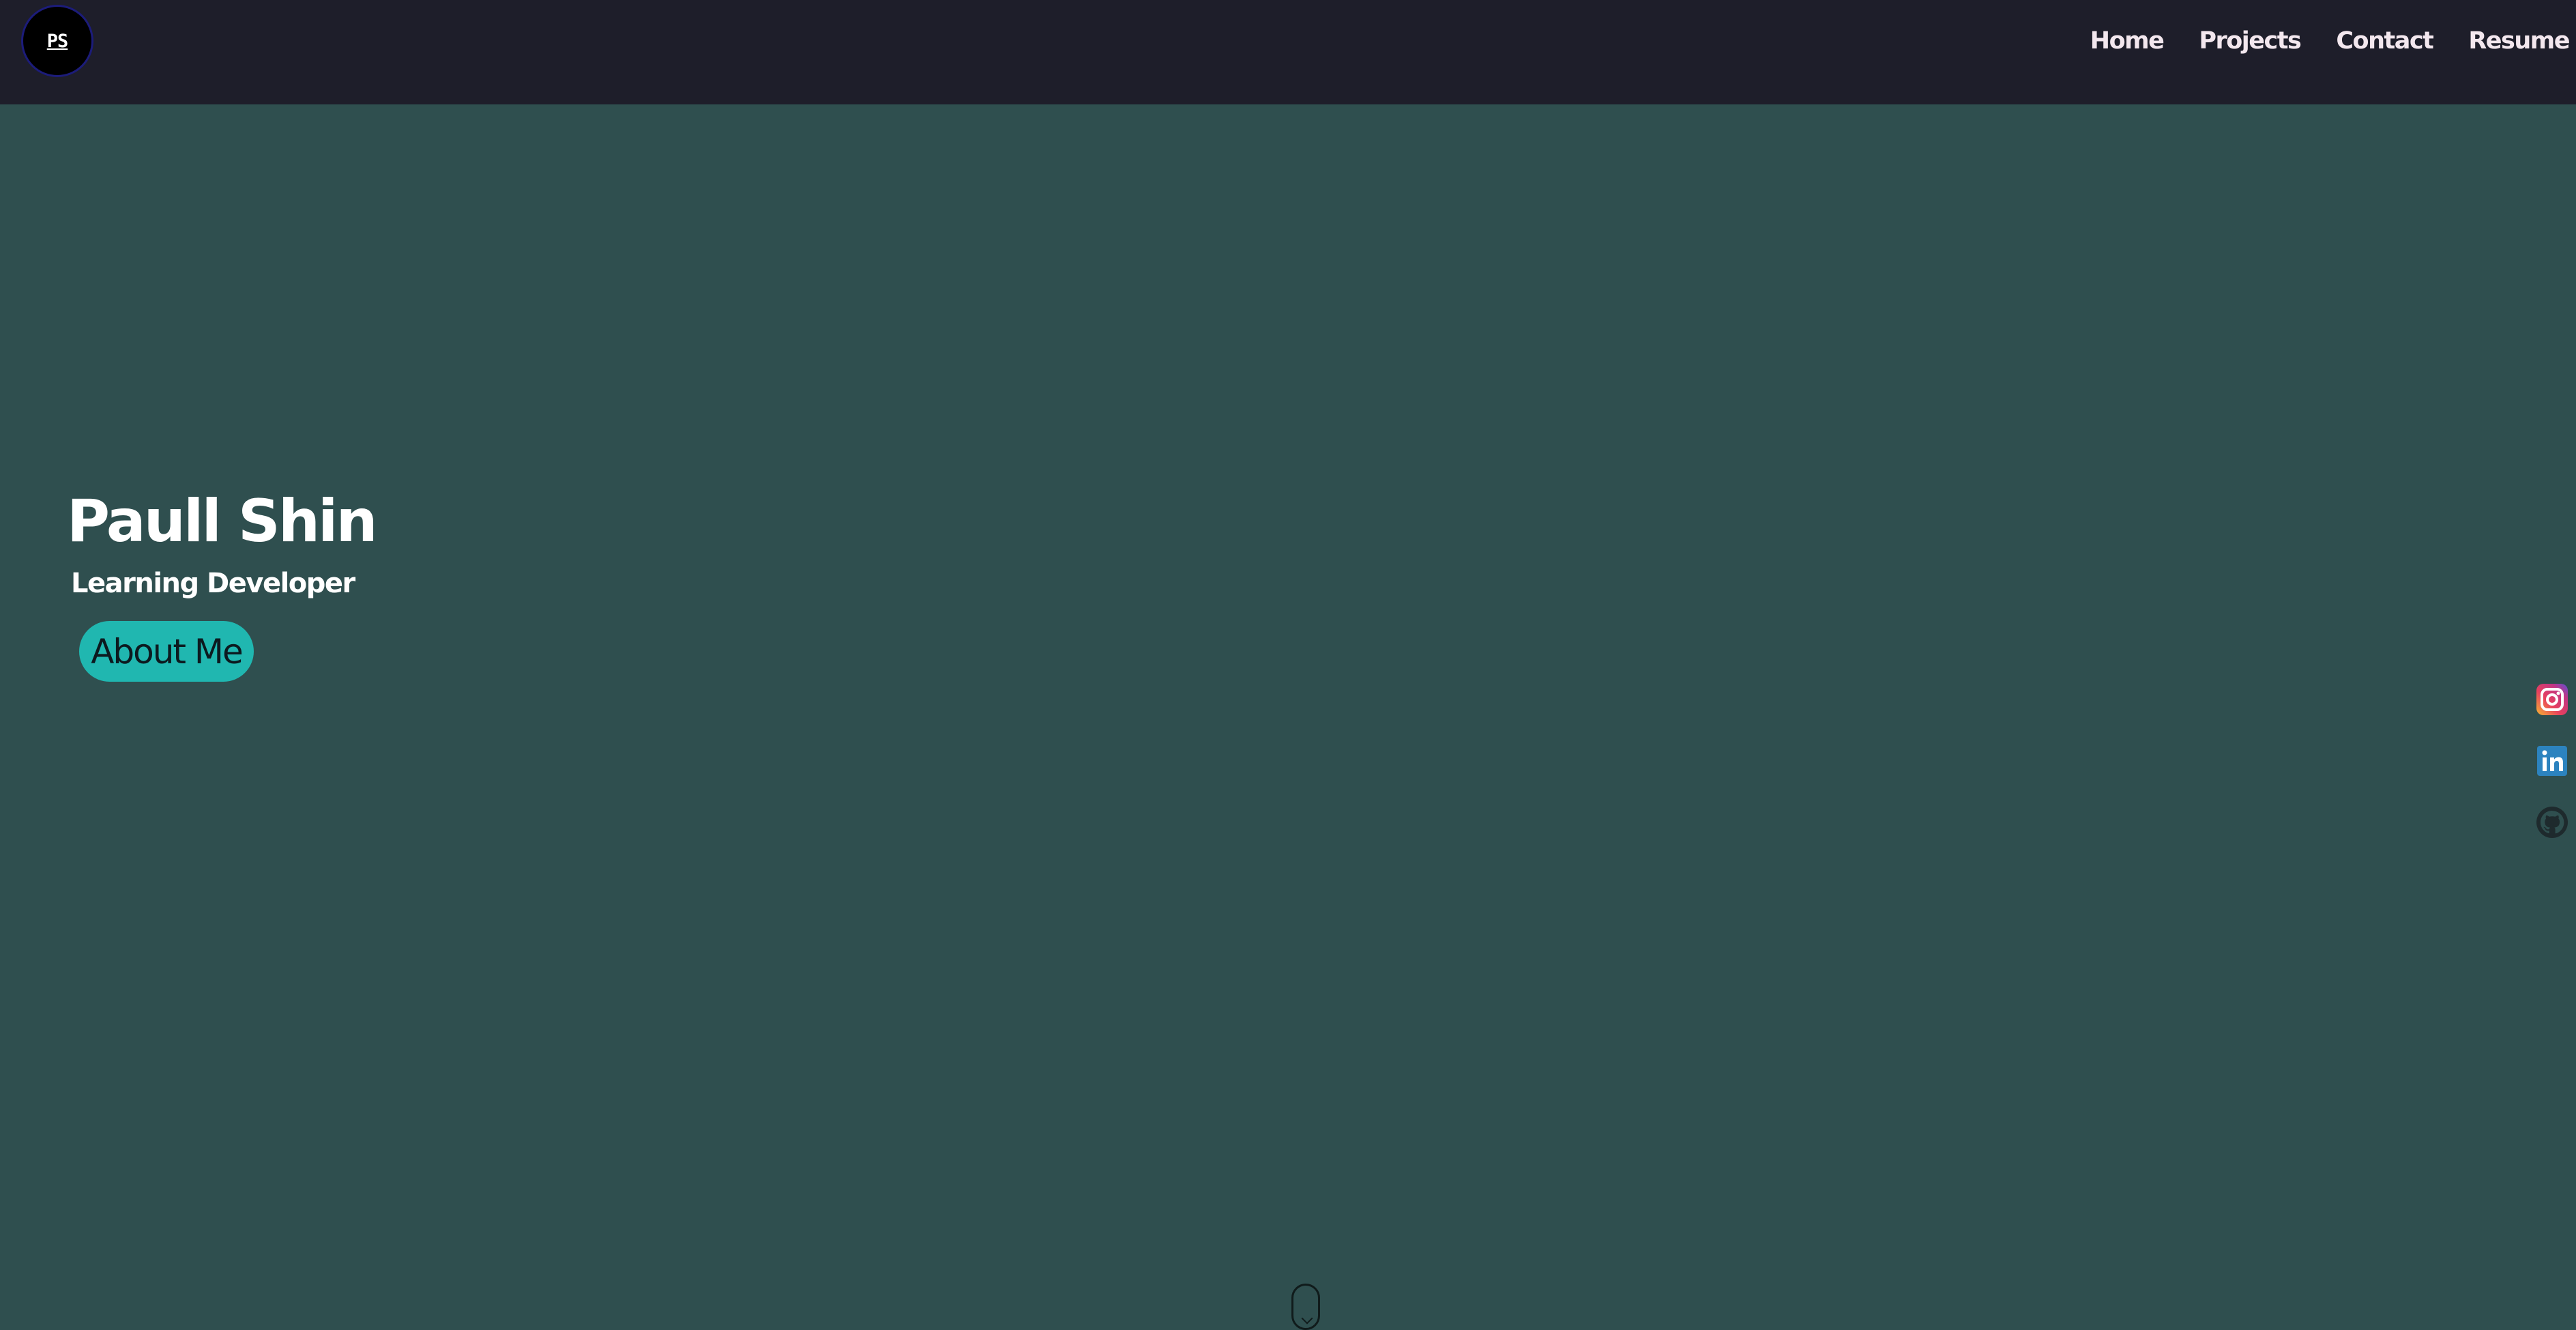 The width and height of the screenshot is (2576, 1330). What do you see at coordinates (2250, 41) in the screenshot?
I see `nav-link-projects: Projects` at bounding box center [2250, 41].